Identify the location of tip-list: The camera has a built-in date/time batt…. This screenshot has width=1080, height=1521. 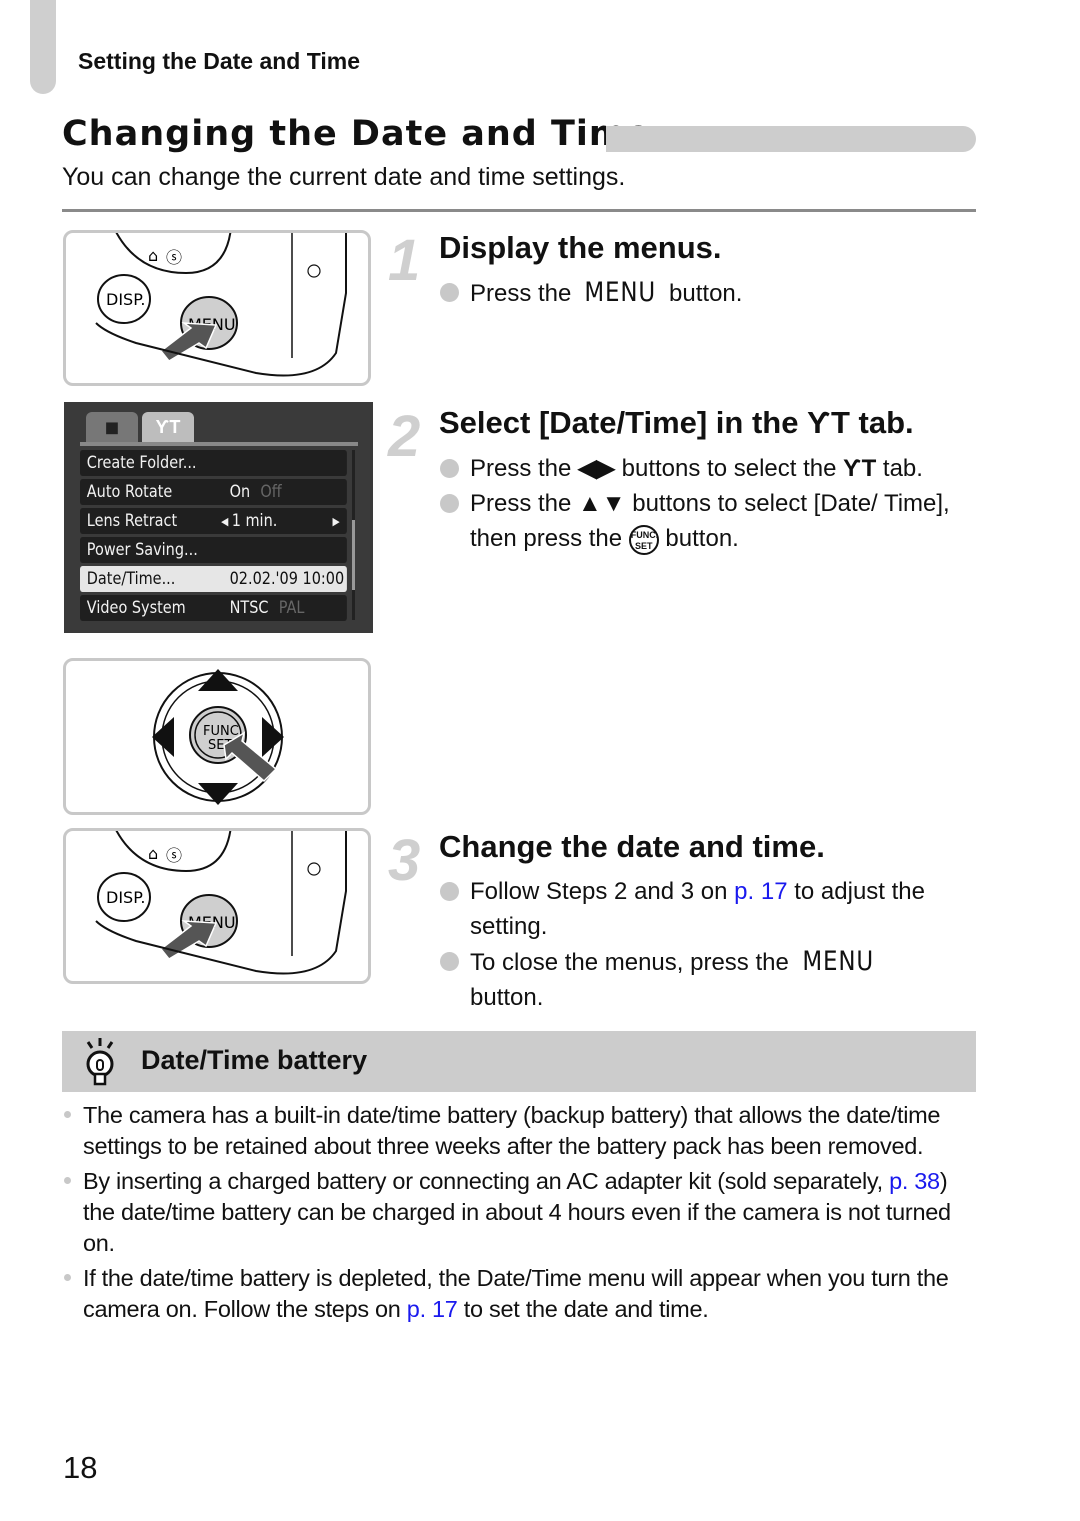
(522, 1214).